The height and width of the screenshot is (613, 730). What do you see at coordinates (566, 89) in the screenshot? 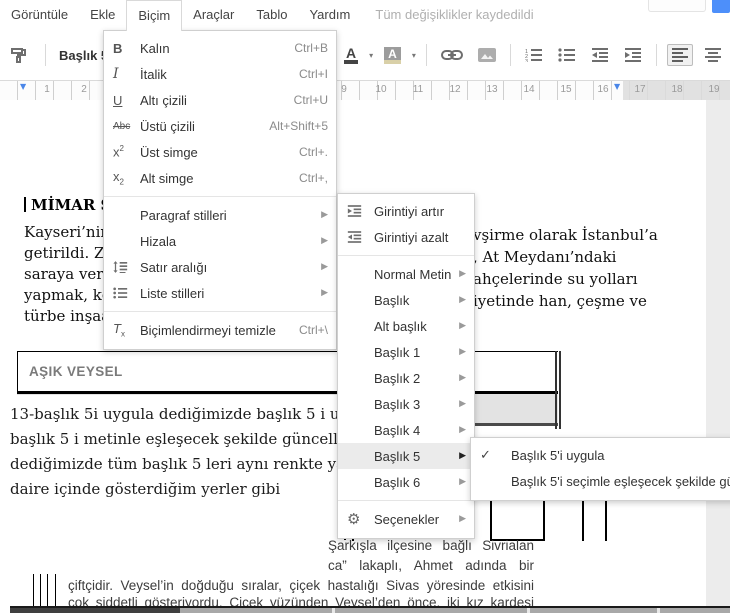
I see `ruler-number: 15` at bounding box center [566, 89].